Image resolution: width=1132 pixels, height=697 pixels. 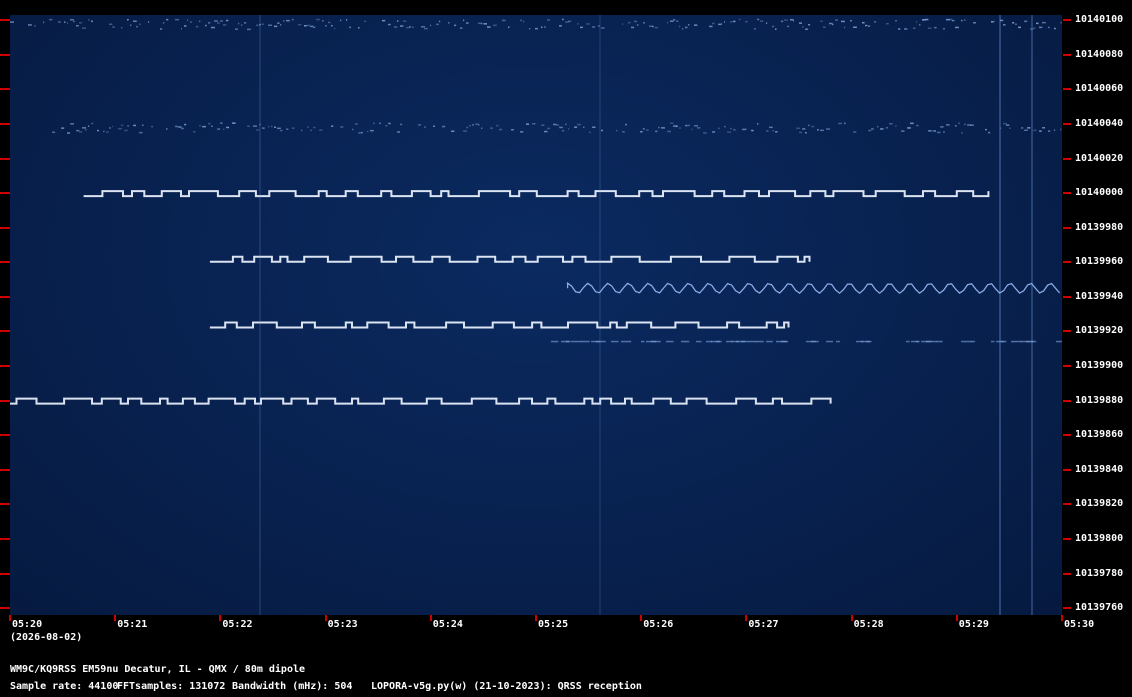 I want to click on x-tick-label: 05:22, so click(x=237, y=624).